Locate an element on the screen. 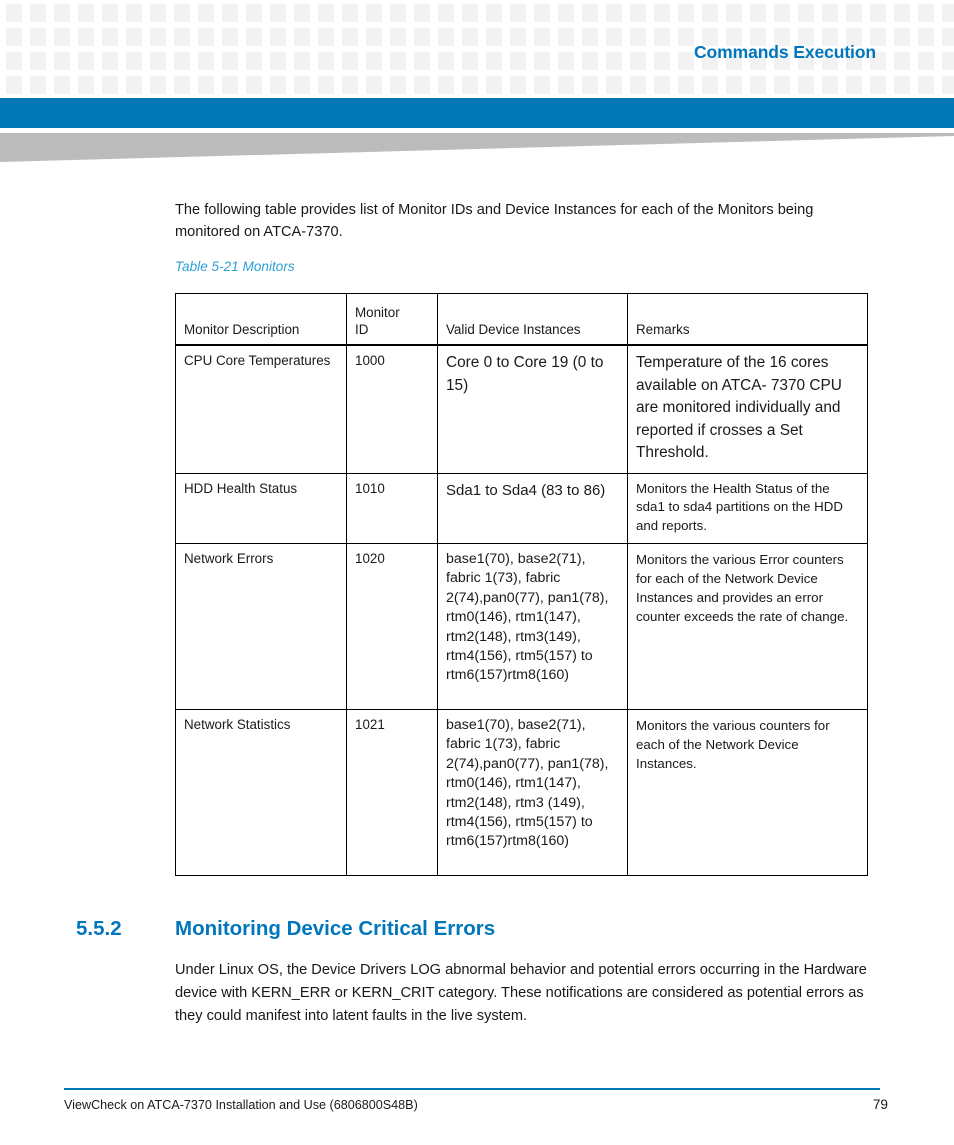  page-header-title: Commands Execution is located at coordinates (785, 52).